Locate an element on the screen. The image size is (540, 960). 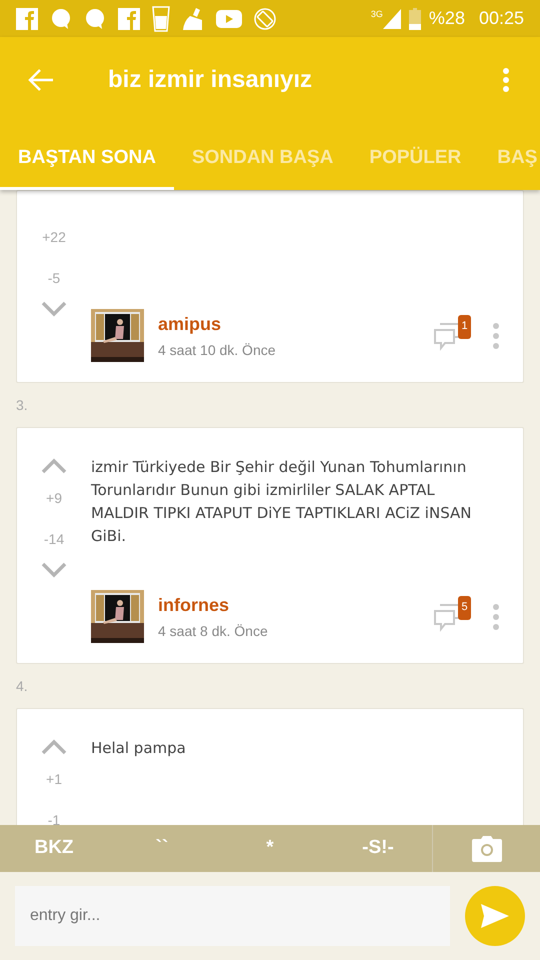
play-icon is located at coordinates (229, 19).